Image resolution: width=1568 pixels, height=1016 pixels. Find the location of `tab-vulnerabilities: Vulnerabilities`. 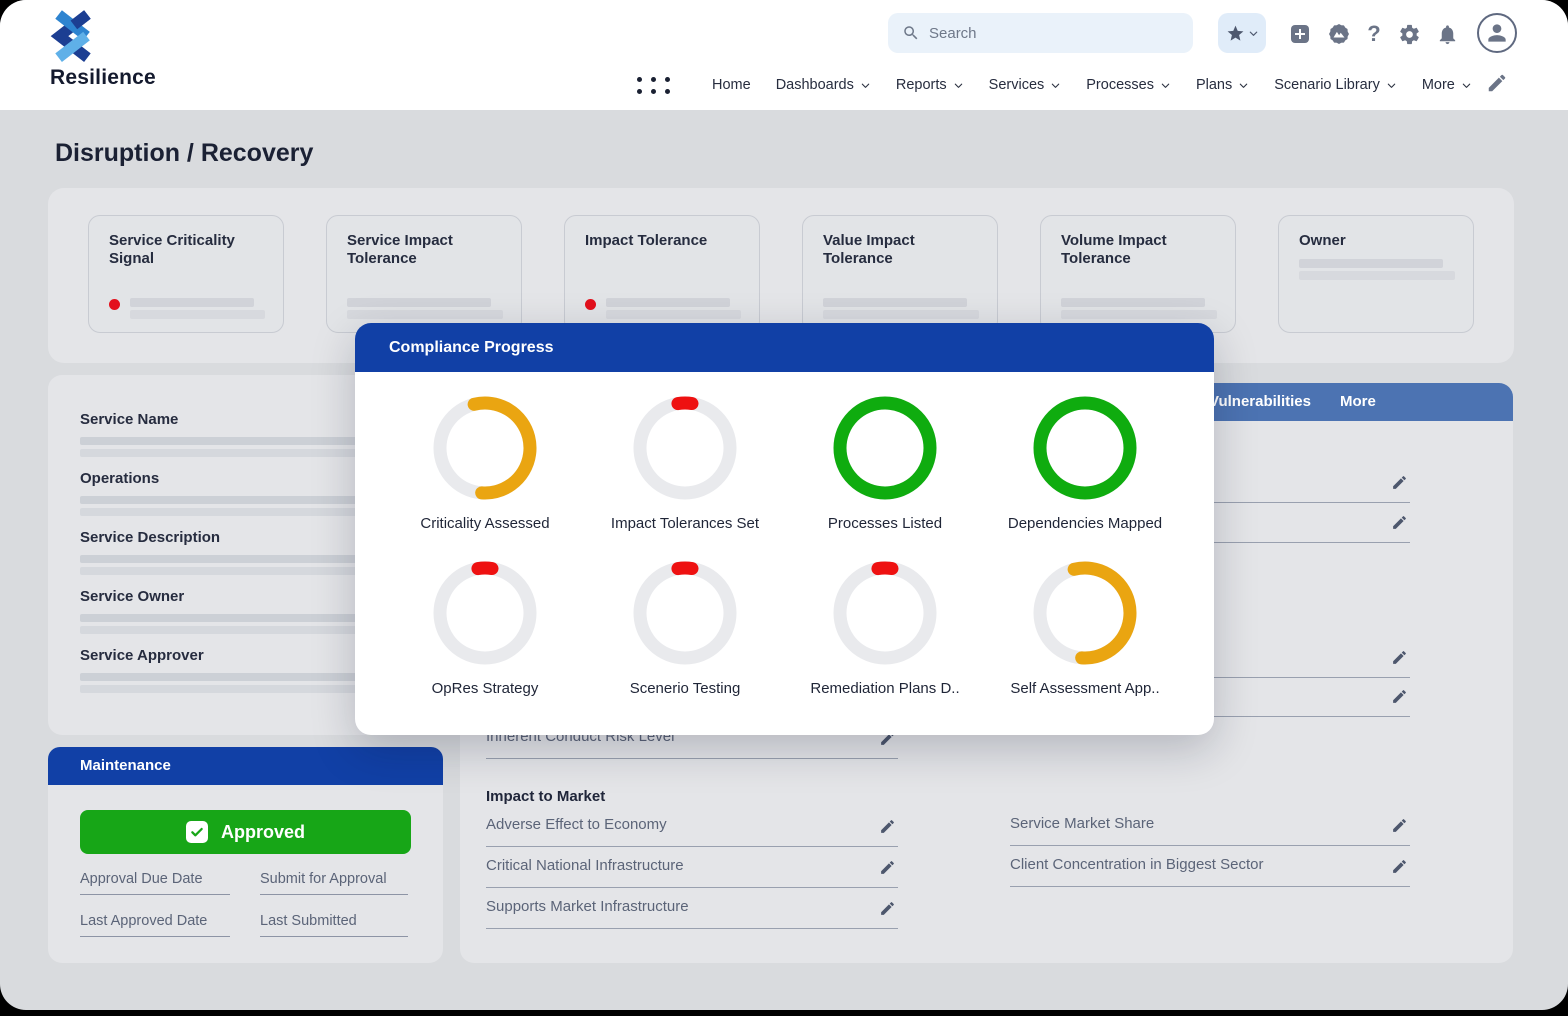

tab-vulnerabilities: Vulnerabilities is located at coordinates (1260, 402).